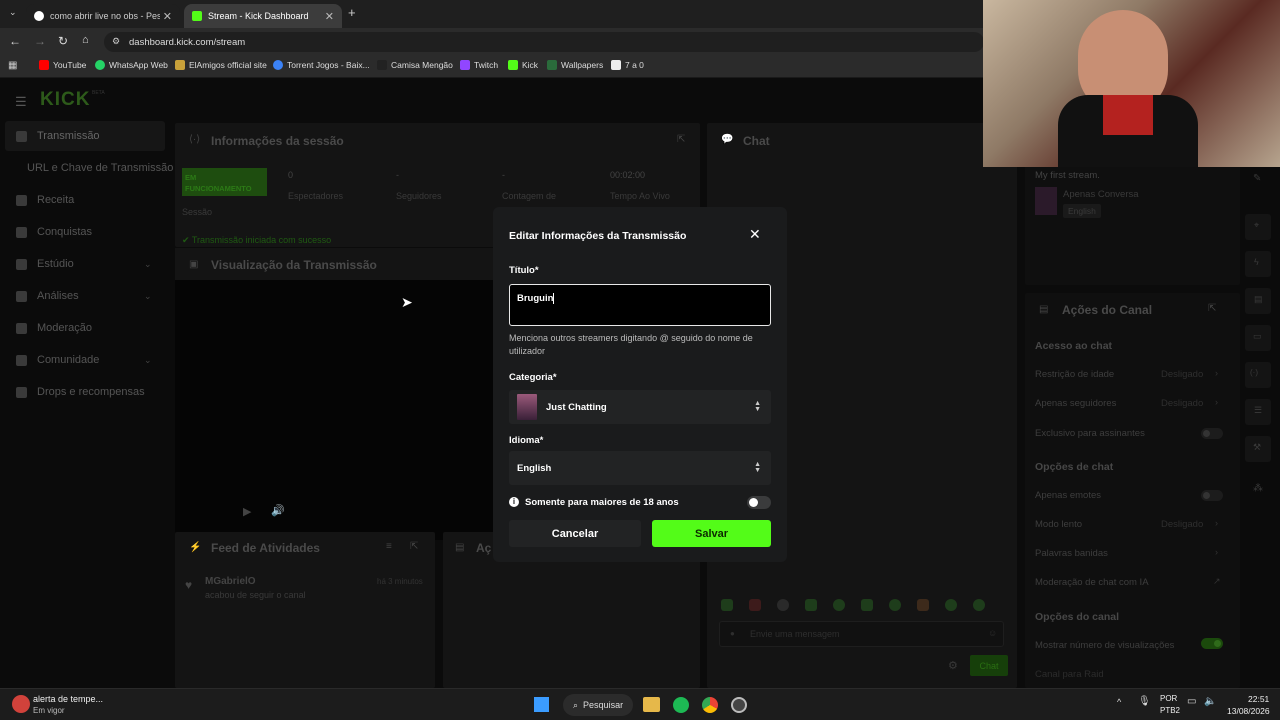 This screenshot has width=1280, height=720. Describe the element at coordinates (598, 705) in the screenshot. I see `taskbar-search: ⌕ Pesquisar` at that location.